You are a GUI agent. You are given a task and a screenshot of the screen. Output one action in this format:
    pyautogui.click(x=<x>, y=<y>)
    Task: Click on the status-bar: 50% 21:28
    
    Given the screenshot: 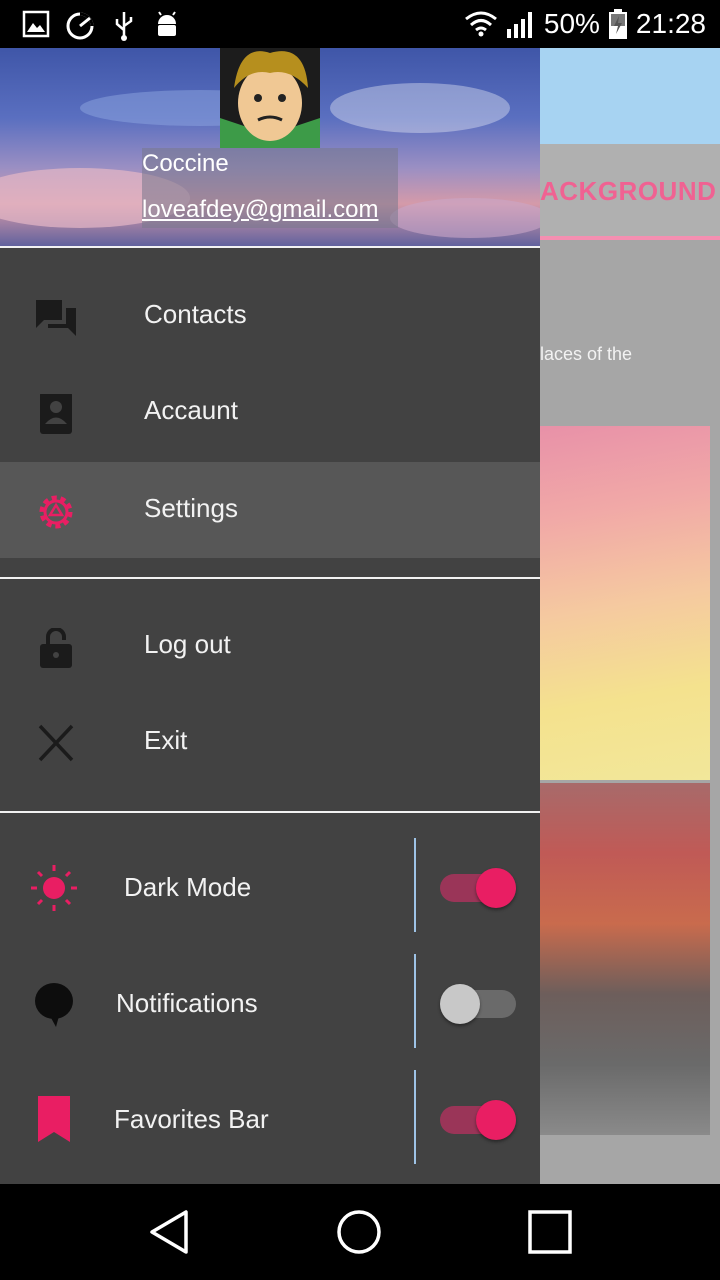 What is the action you would take?
    pyautogui.click(x=360, y=24)
    